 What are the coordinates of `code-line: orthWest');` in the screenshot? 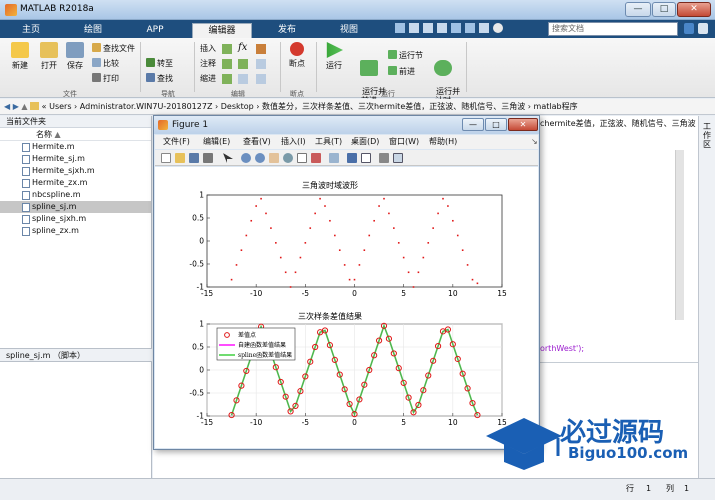 It's located at (562, 348).